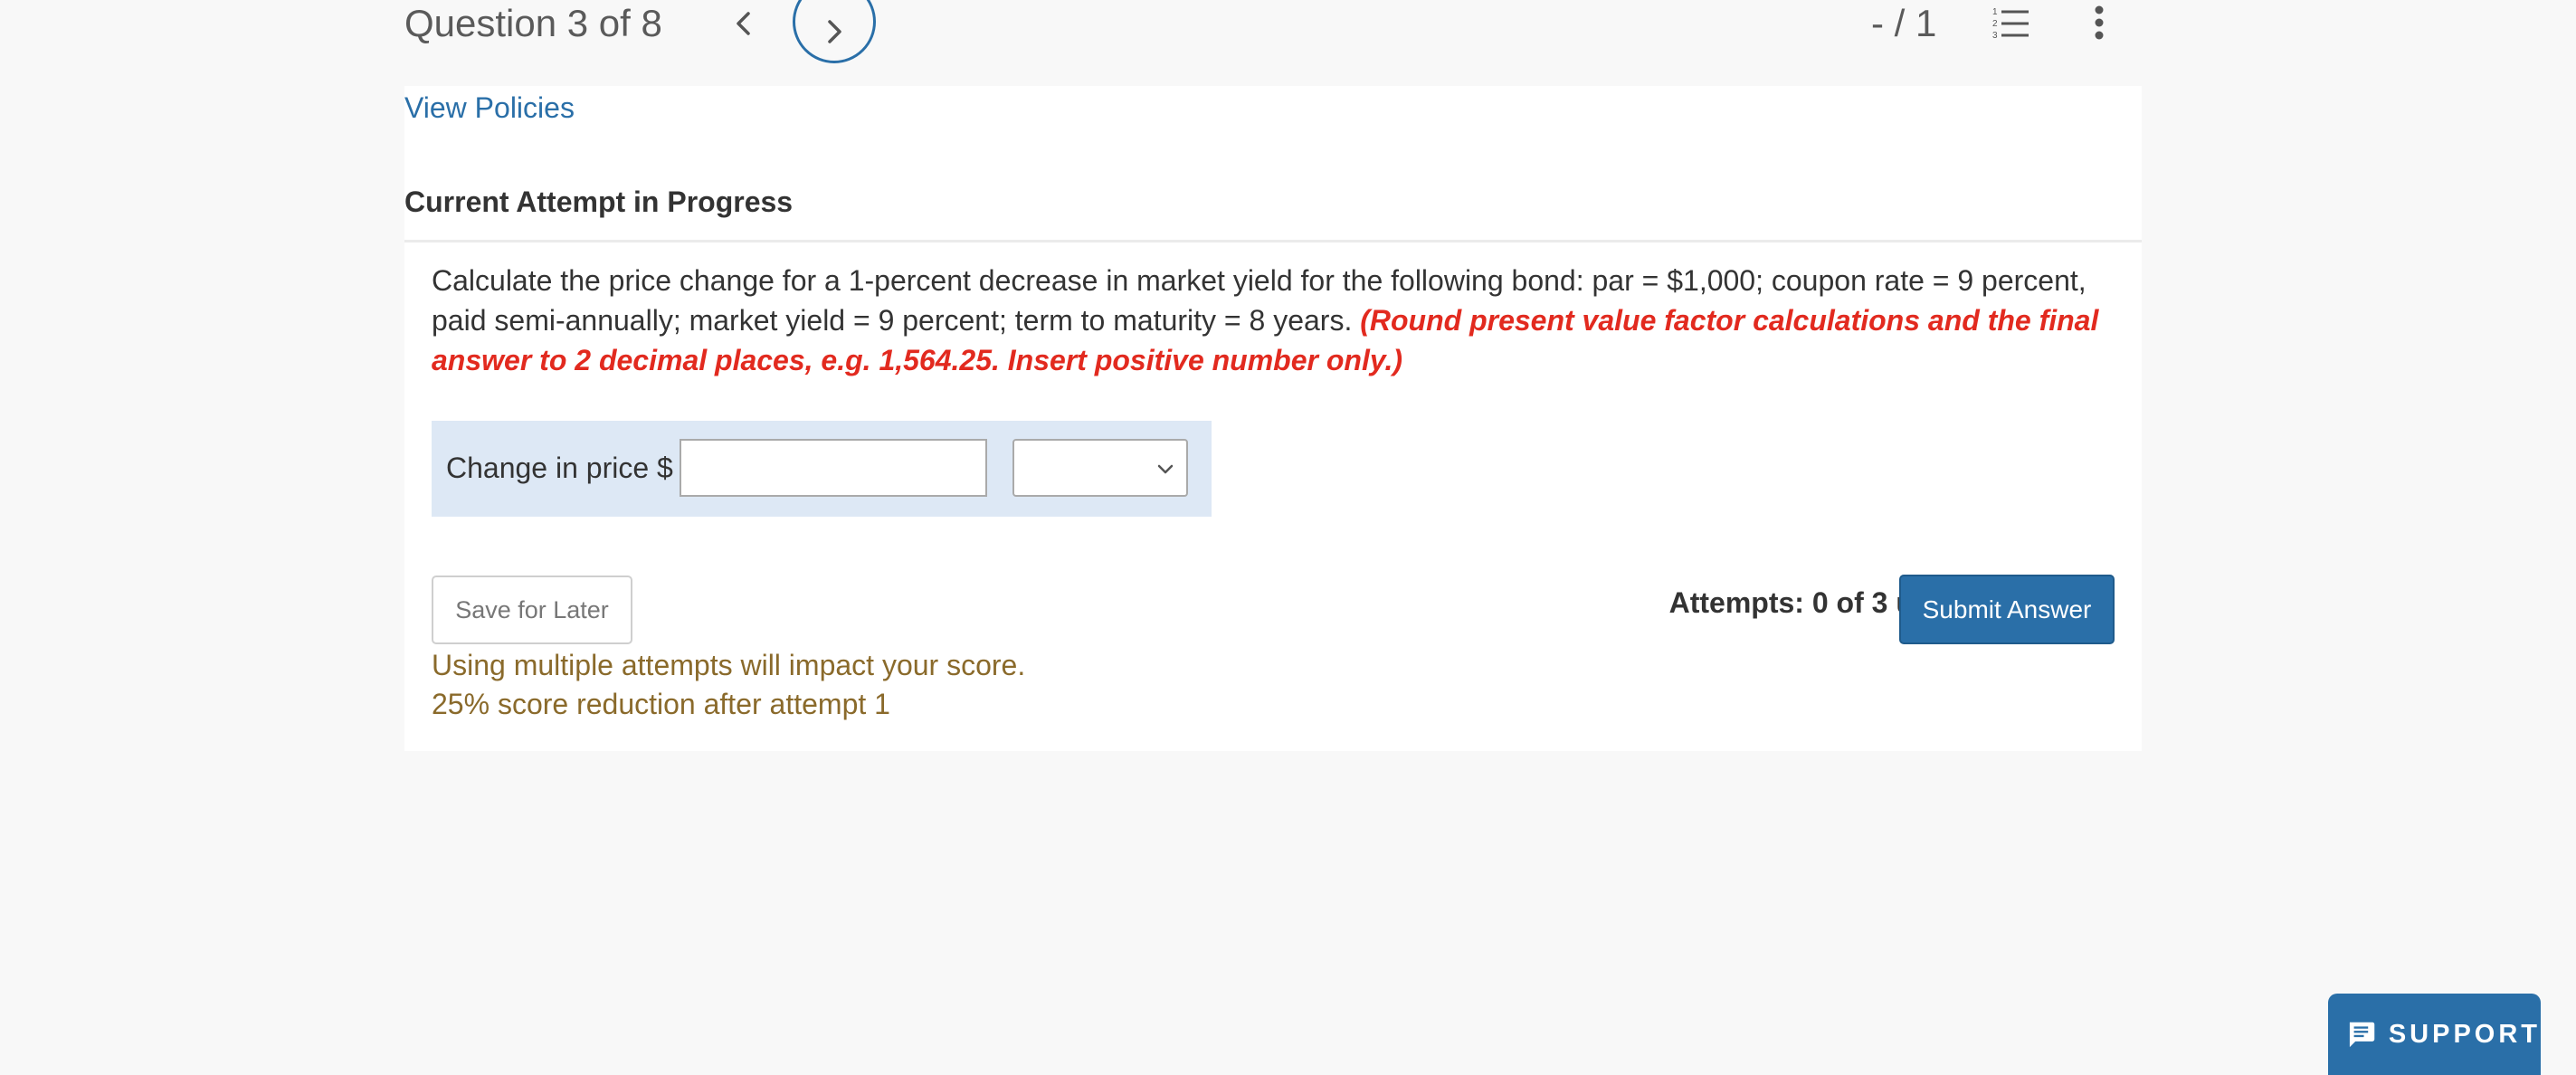  Describe the element at coordinates (2007, 609) in the screenshot. I see `submit-answer-button: Submit Answer` at that location.